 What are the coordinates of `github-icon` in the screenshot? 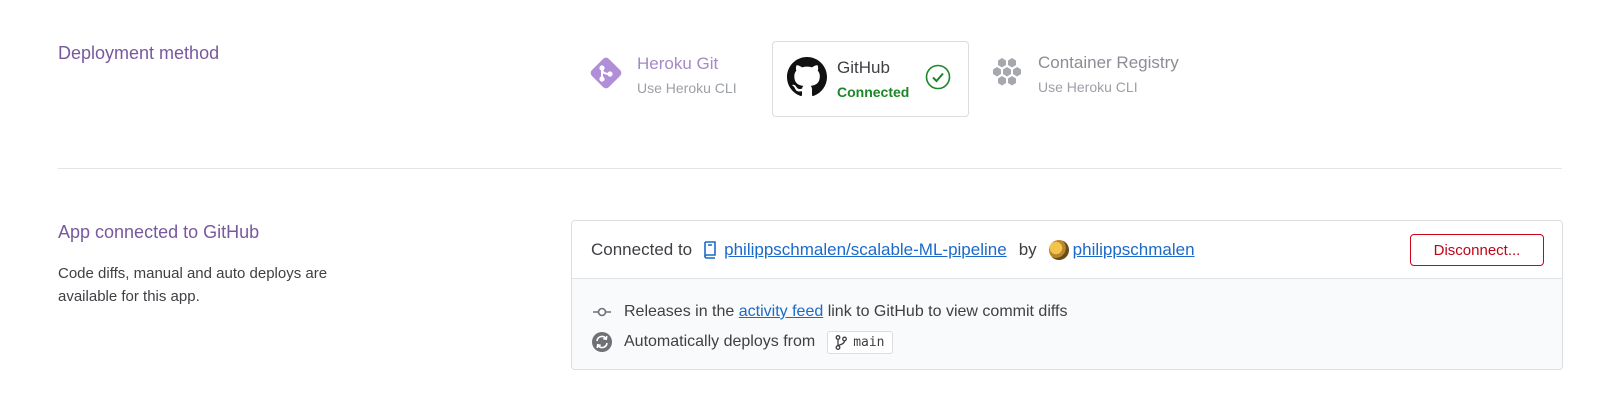 It's located at (807, 79).